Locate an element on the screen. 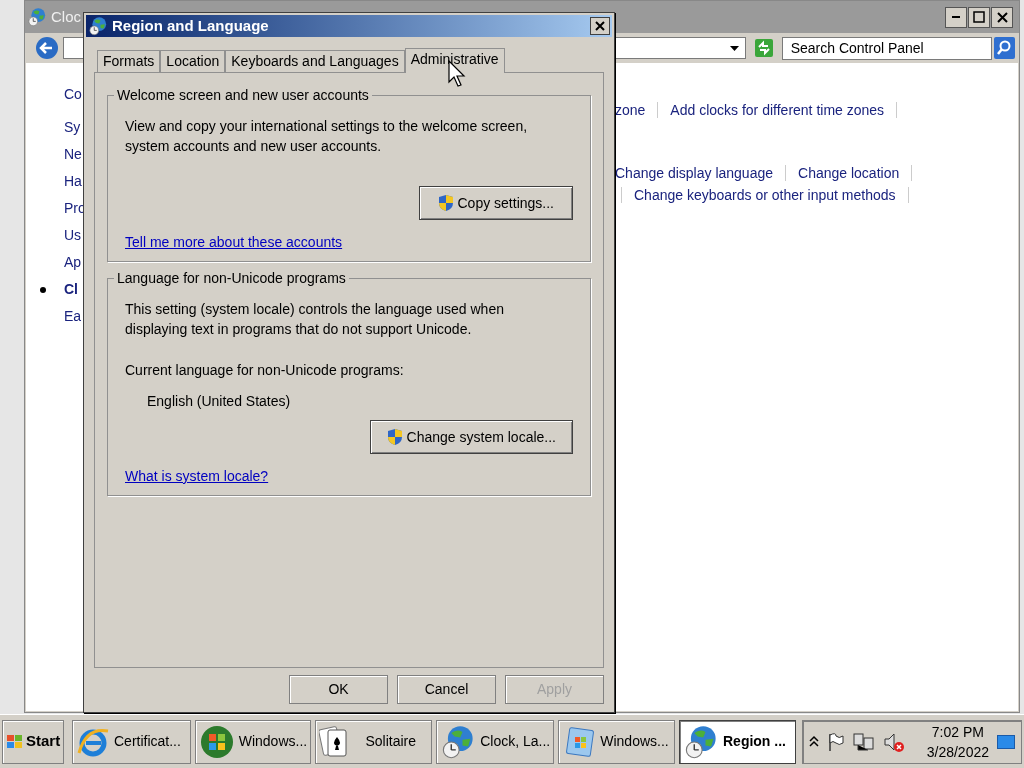 The height and width of the screenshot is (768, 1024). search-field: Search Control Panel is located at coordinates (886, 48).